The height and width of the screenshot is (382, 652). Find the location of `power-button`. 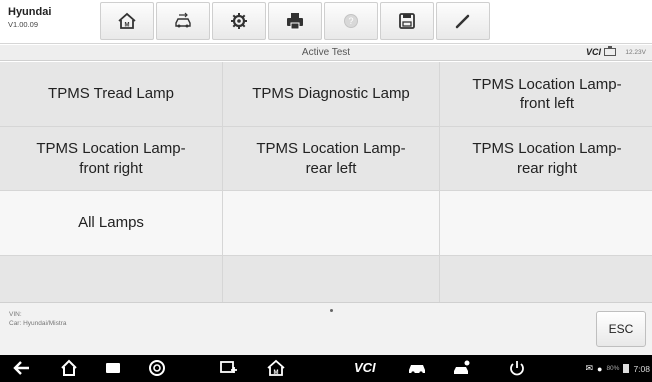

power-button is located at coordinates (517, 368).